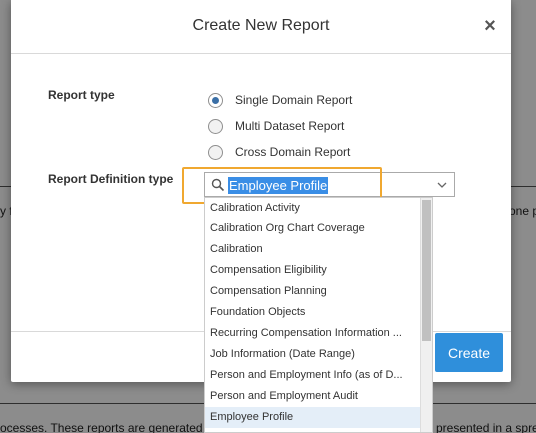  Describe the element at coordinates (442, 185) in the screenshot. I see `chevron-down-icon` at that location.